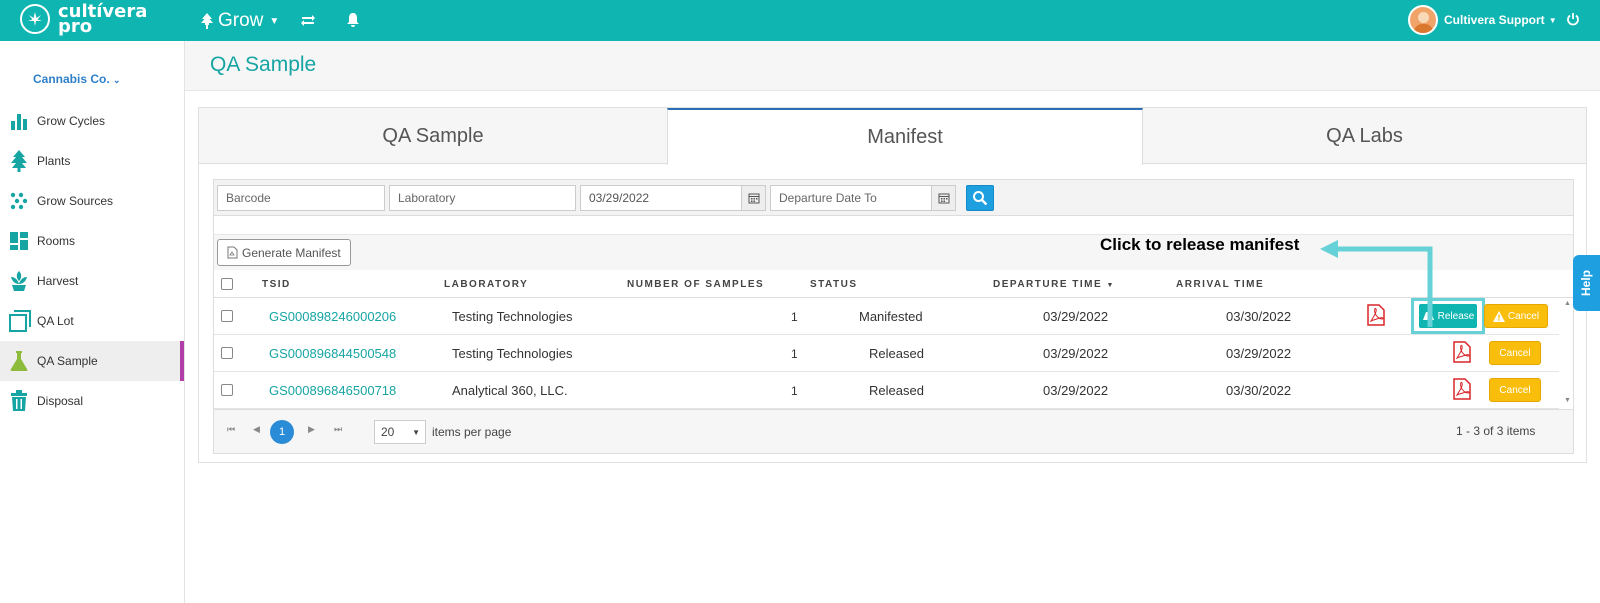  Describe the element at coordinates (905, 136) in the screenshot. I see `tab-manifest: Manifest` at that location.